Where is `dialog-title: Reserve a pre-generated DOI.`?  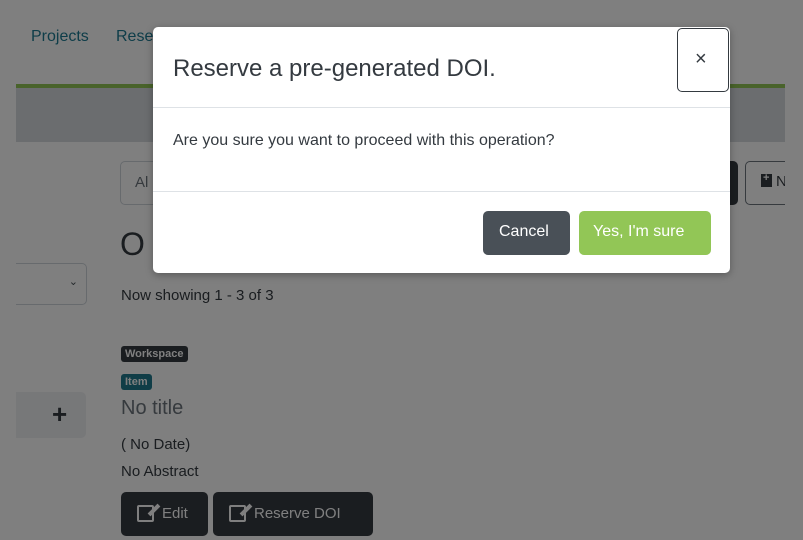
dialog-title: Reserve a pre-generated DOI. is located at coordinates (334, 68).